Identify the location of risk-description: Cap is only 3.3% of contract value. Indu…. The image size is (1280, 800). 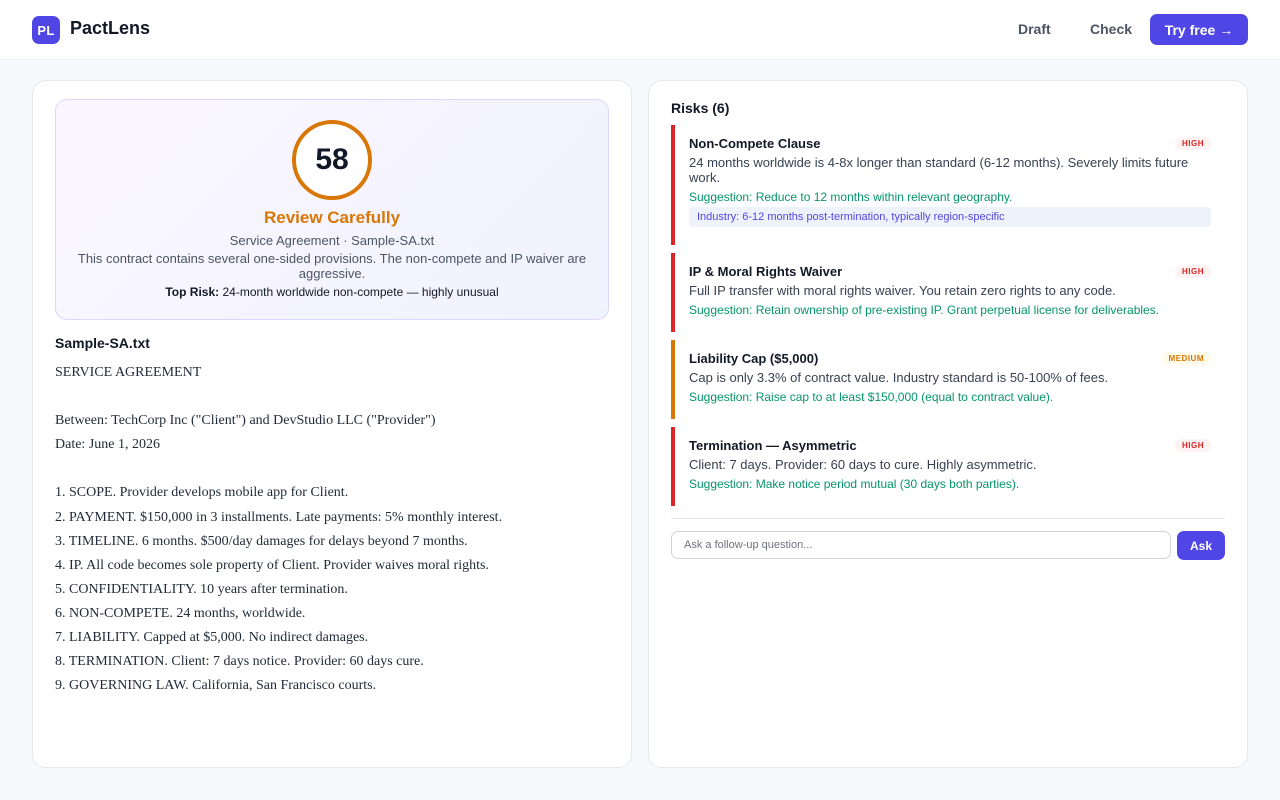
(899, 377).